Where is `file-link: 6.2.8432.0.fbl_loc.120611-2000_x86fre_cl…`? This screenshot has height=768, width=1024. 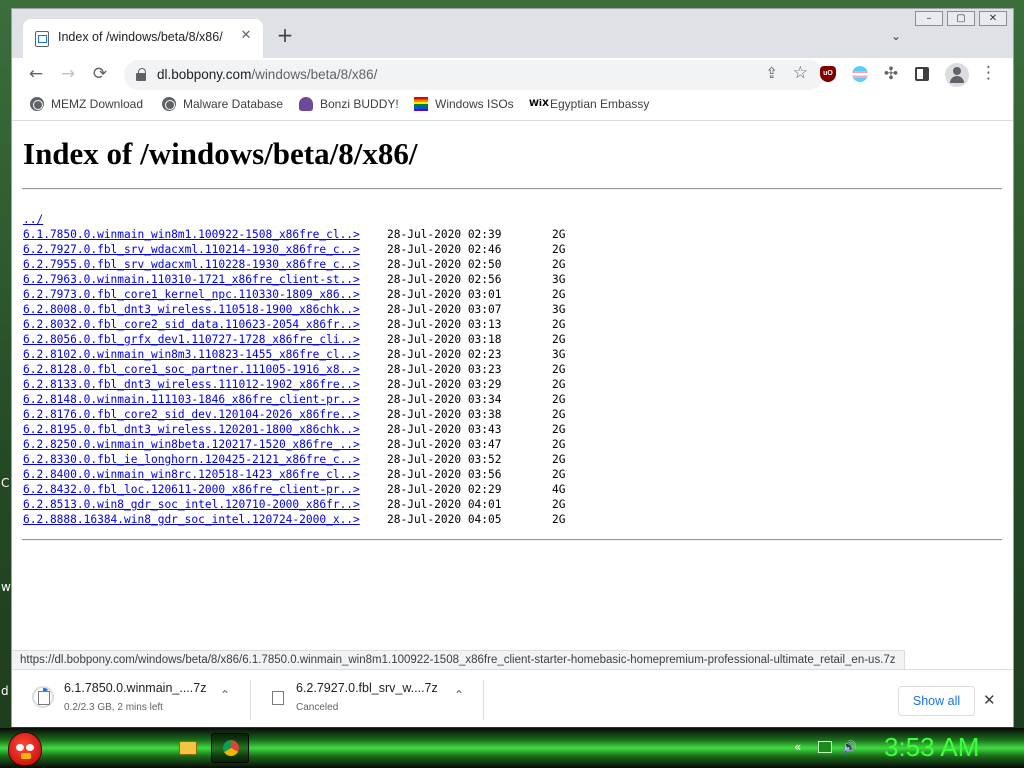 file-link: 6.2.8432.0.fbl_loc.120611-2000_x86fre_cl… is located at coordinates (191, 489).